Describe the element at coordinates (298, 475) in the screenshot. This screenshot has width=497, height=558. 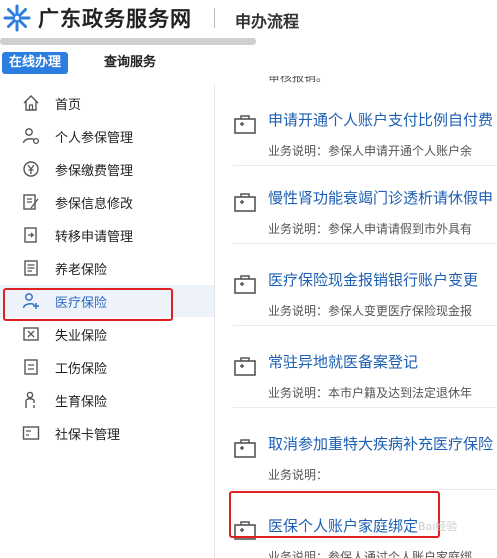
I see `service-description: 业务说明：` at that location.